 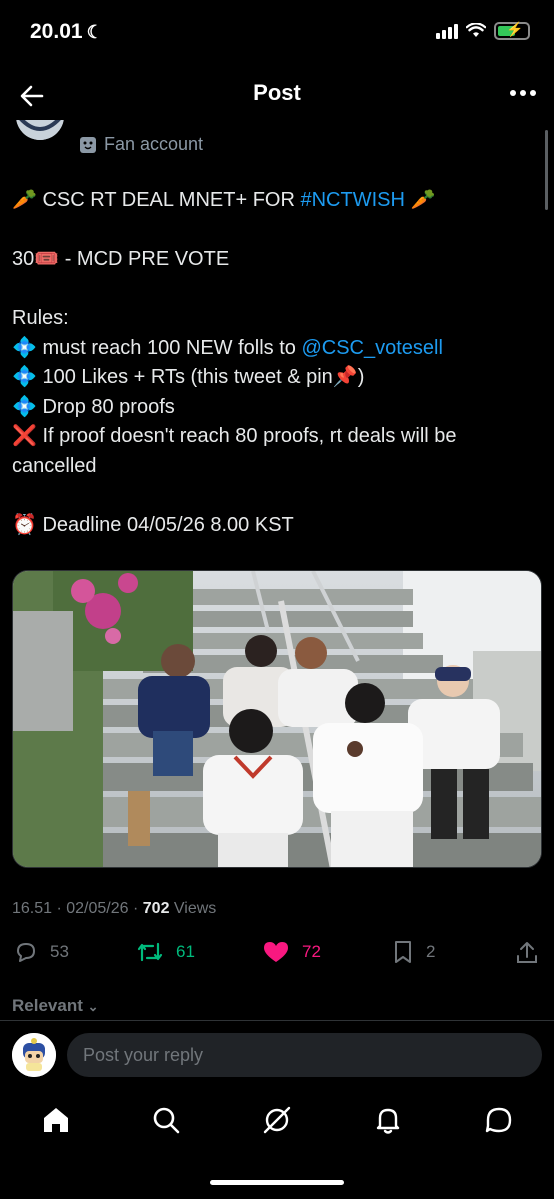 I want to click on bookmark-button: 2, so click(x=413, y=952).